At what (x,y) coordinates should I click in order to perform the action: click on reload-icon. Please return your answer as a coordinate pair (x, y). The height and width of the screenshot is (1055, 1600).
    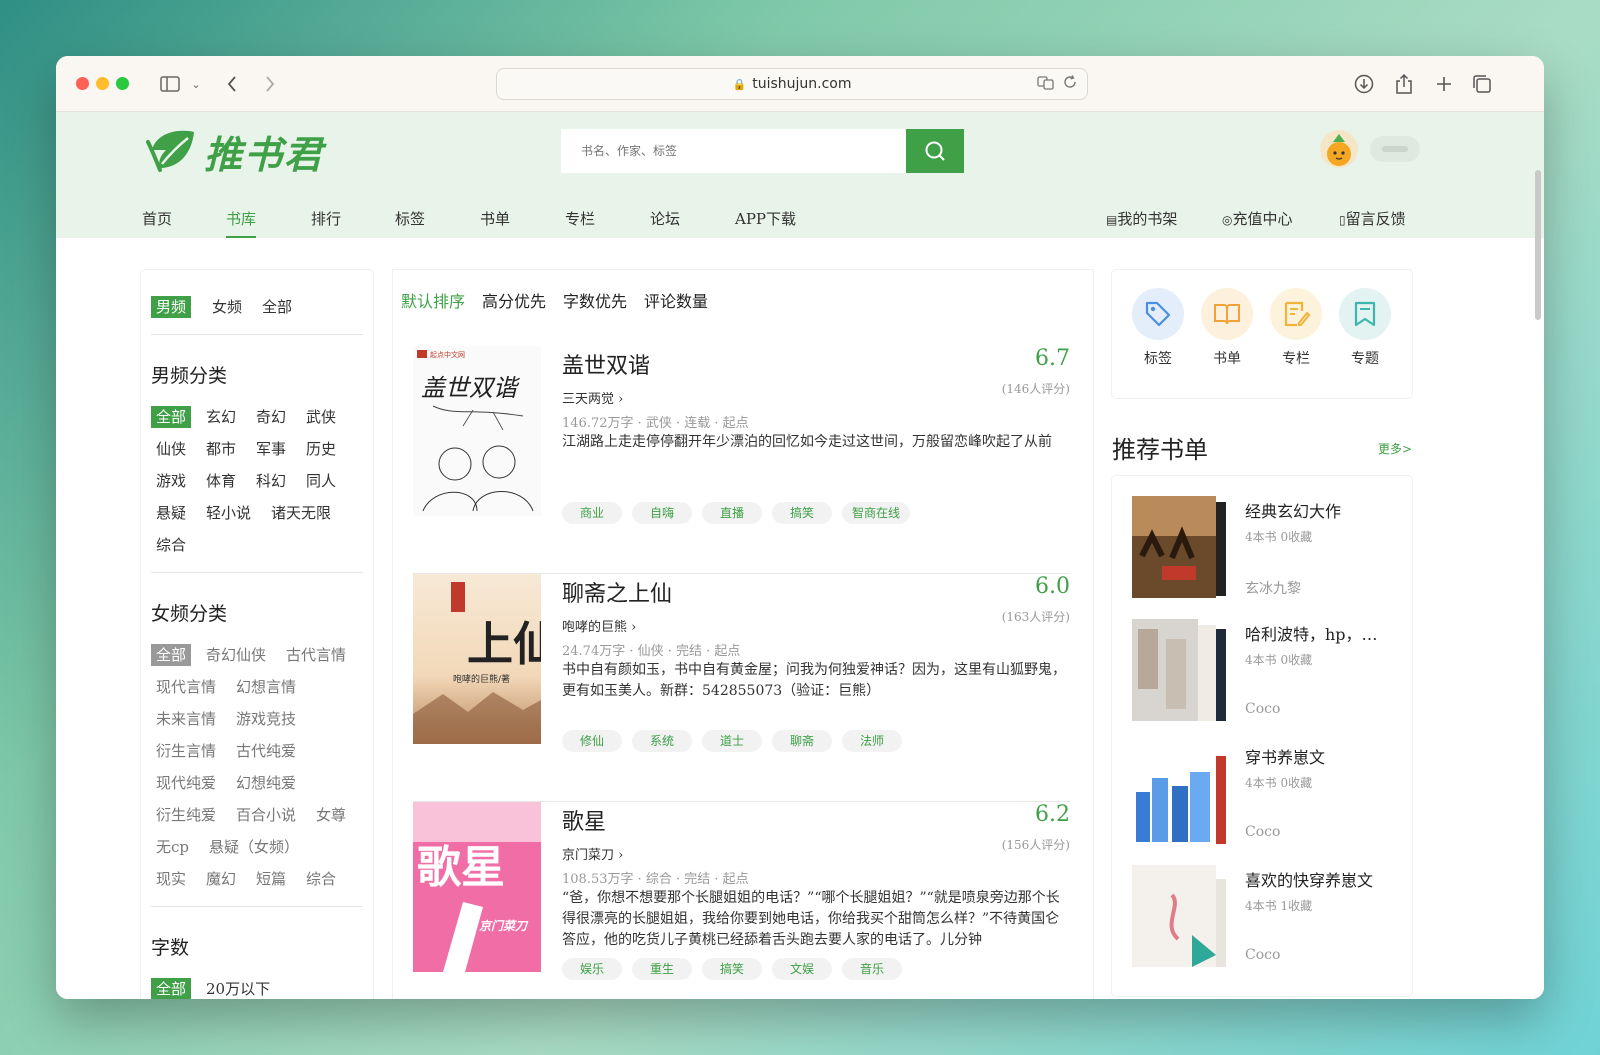
    Looking at the image, I should click on (1070, 84).